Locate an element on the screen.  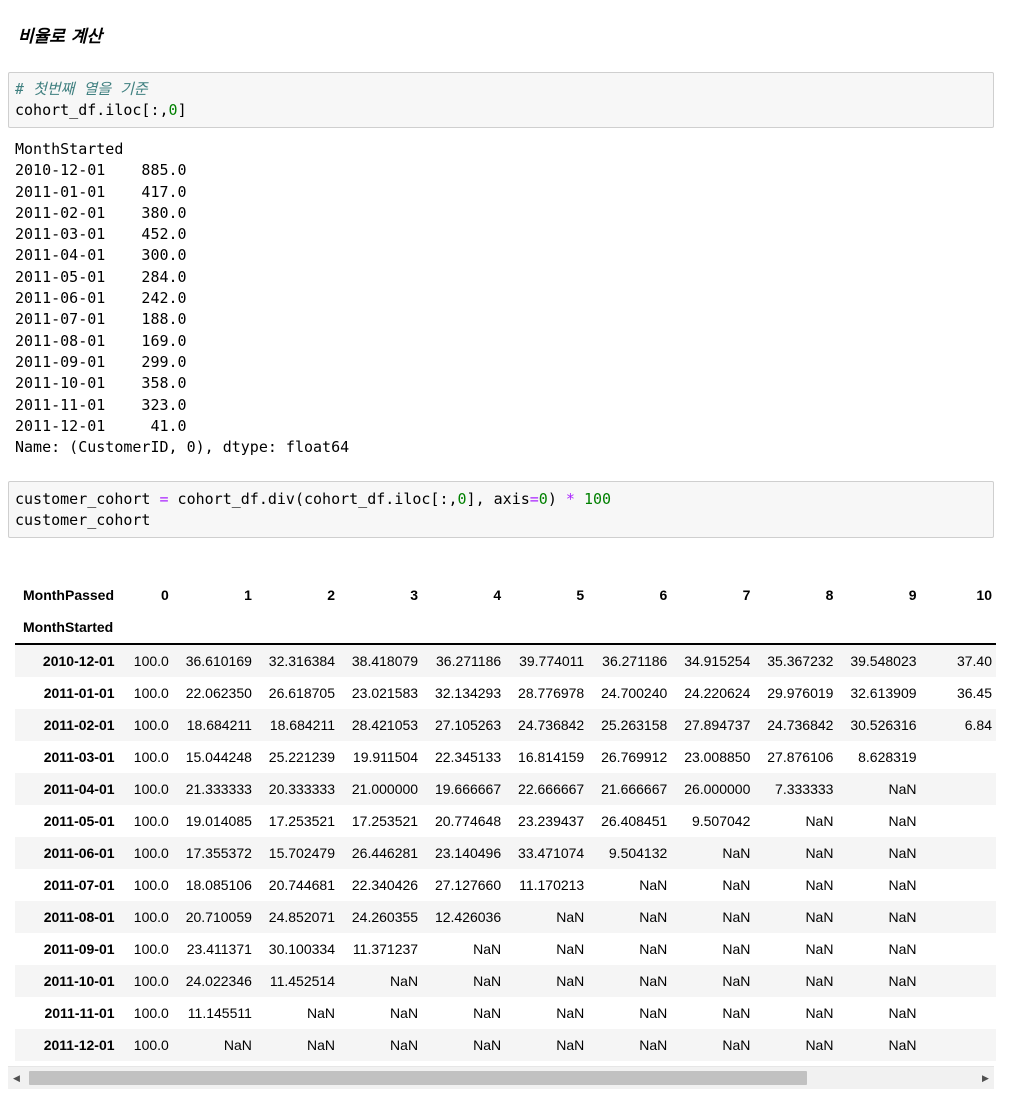
series-row: 2011-11-01 323.0 is located at coordinates (101, 404).